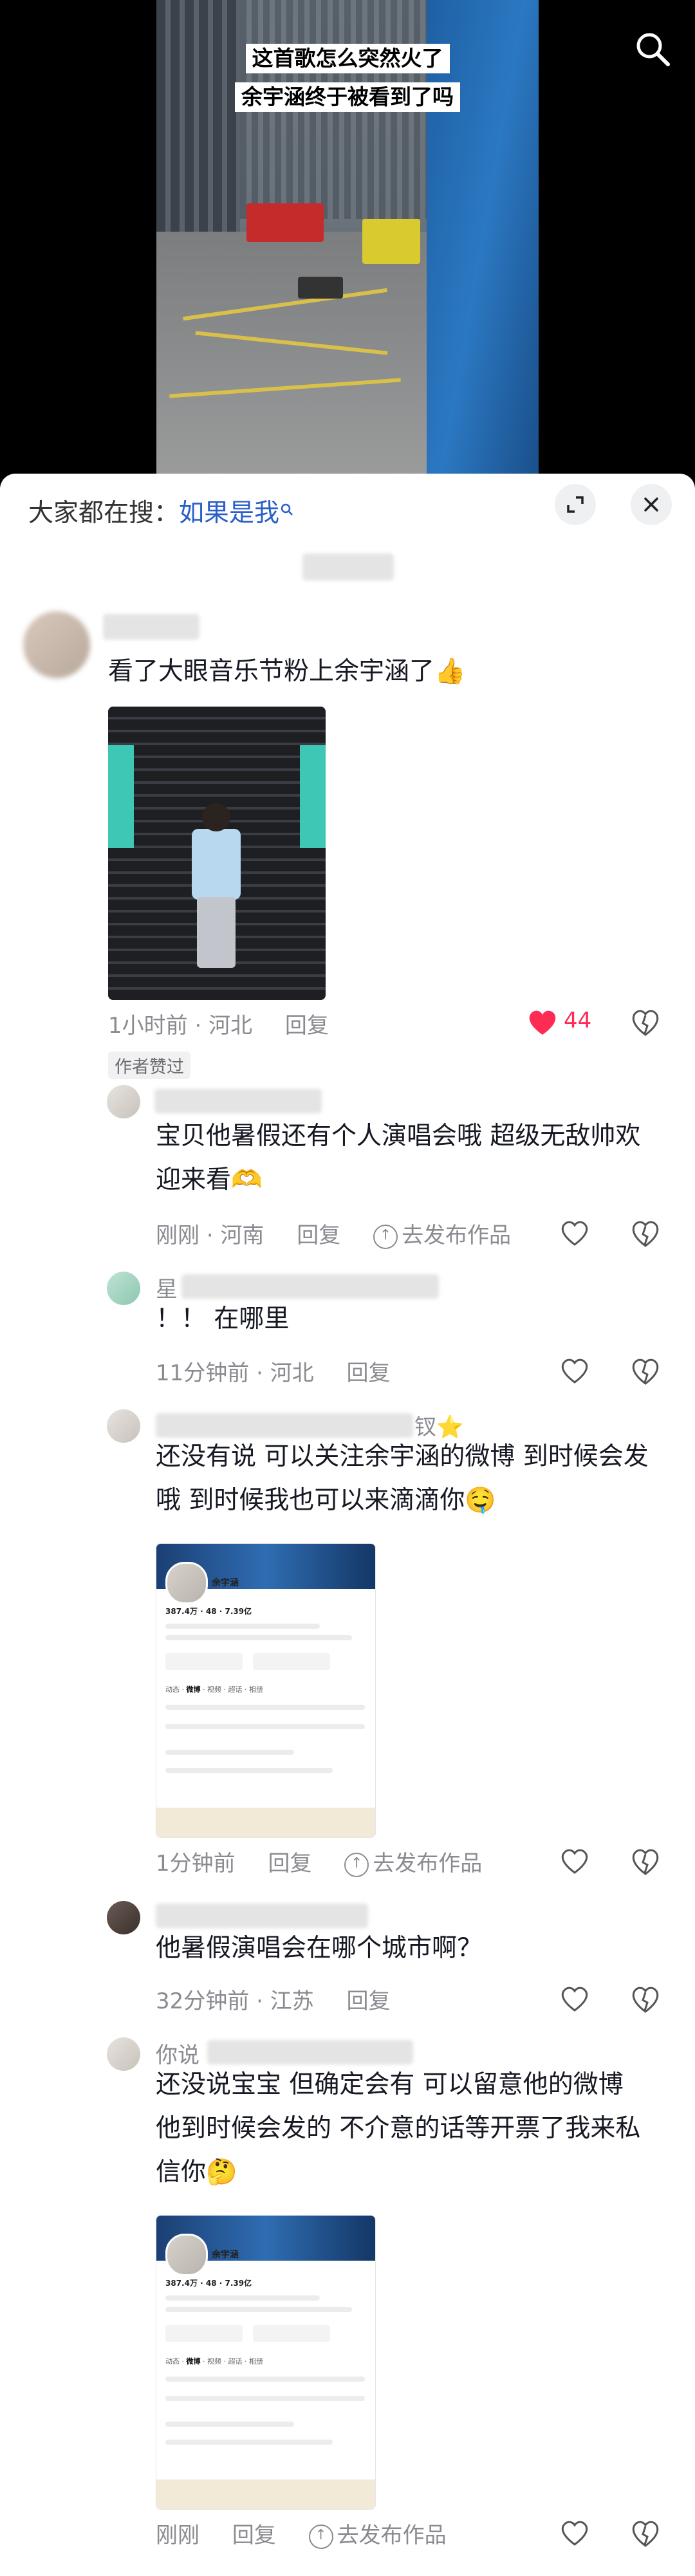  I want to click on comment-time: 1小时前 · 河北, so click(180, 1026).